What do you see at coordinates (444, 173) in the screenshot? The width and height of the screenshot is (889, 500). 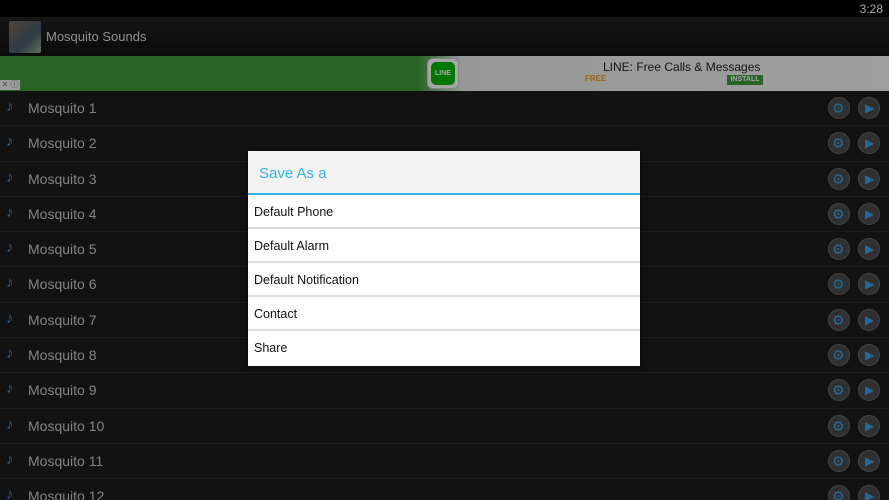 I see `dialog-header: Save As a` at bounding box center [444, 173].